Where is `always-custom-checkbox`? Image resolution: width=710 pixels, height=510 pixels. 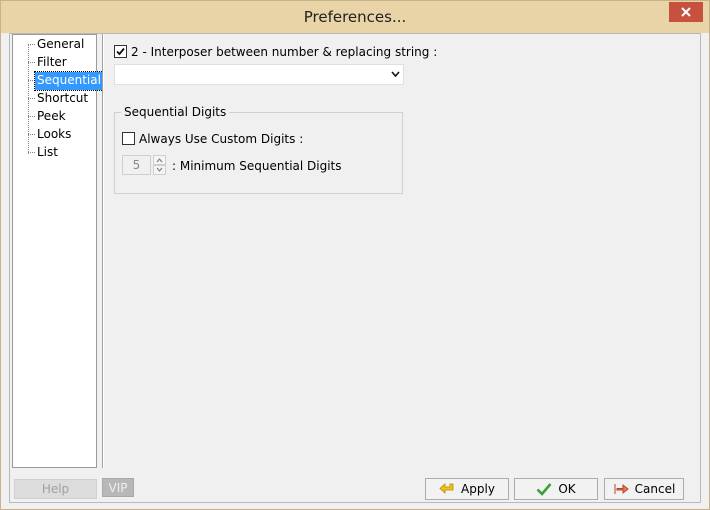 always-custom-checkbox is located at coordinates (128, 138).